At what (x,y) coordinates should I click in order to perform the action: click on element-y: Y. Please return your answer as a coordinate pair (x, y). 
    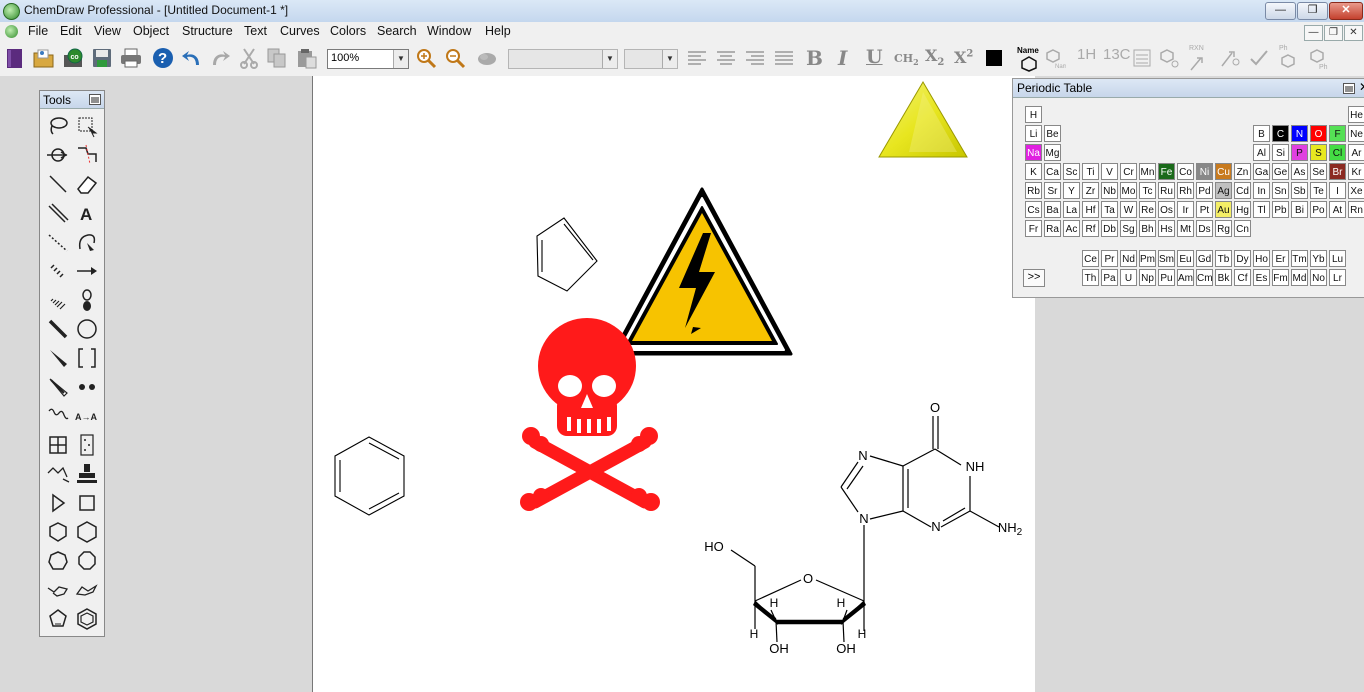
    Looking at the image, I should click on (1071, 190).